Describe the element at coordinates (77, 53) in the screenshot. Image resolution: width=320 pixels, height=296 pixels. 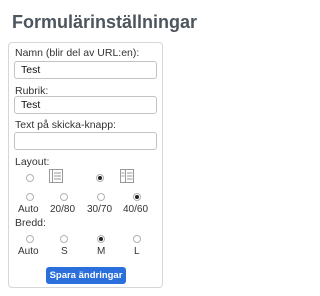
I see `name-label: Namn (blir del av URL:en):` at that location.